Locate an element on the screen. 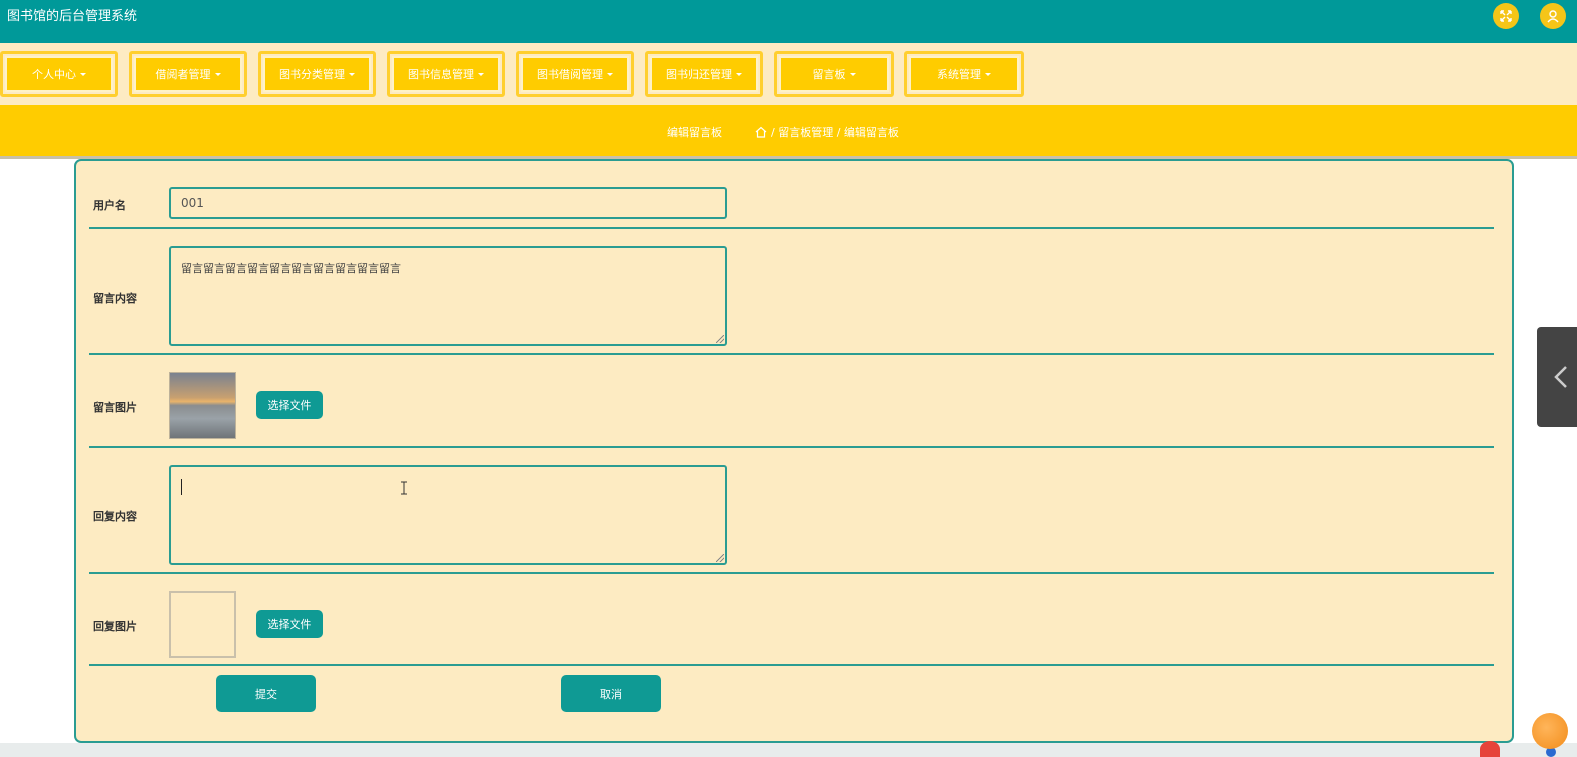 The height and width of the screenshot is (757, 1577). breadcrumb-path: / 留言板管理 / 编辑留言板 is located at coordinates (827, 132).